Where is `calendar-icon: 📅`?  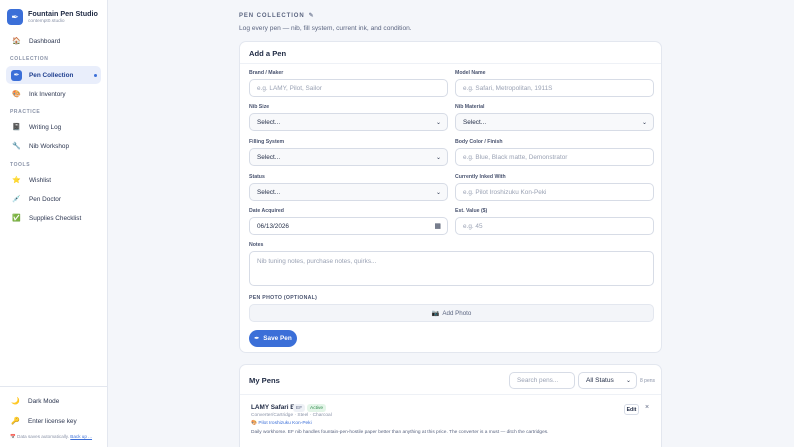 calendar-icon: 📅 is located at coordinates (13, 436).